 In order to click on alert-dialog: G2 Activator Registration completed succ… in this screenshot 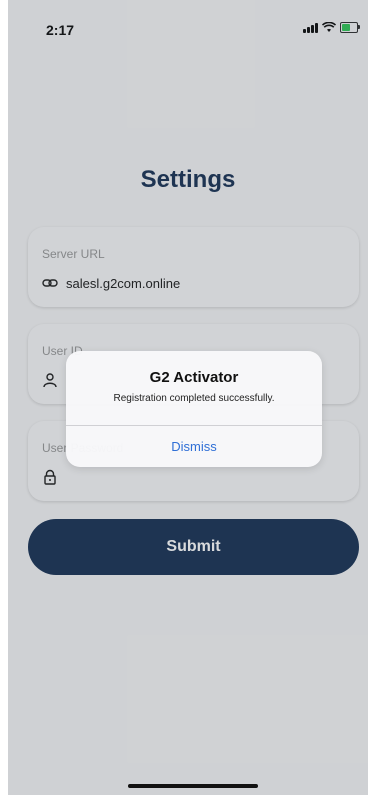, I will do `click(194, 409)`.